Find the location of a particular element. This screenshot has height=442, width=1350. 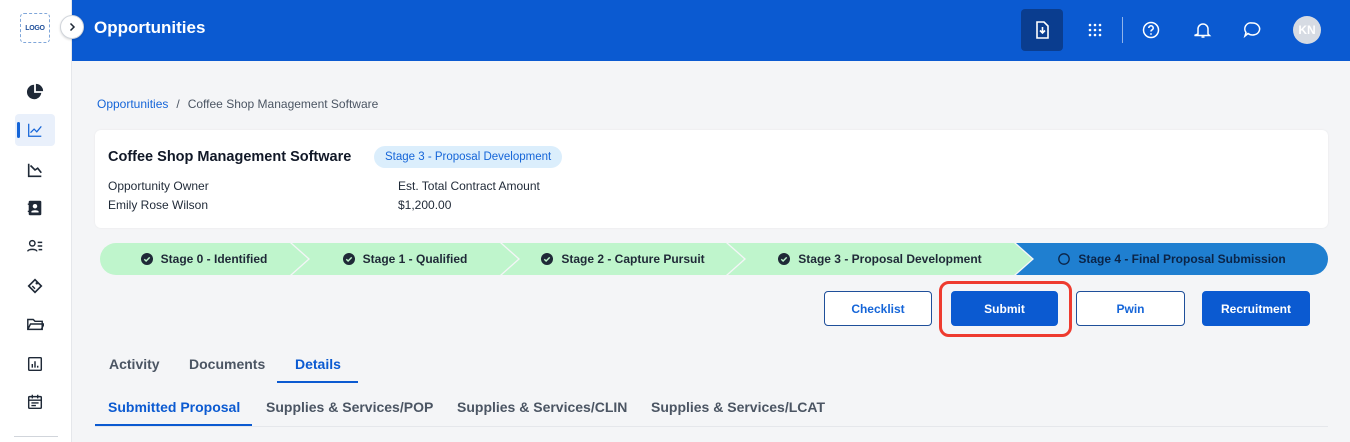

file-download-icon is located at coordinates (1042, 30).